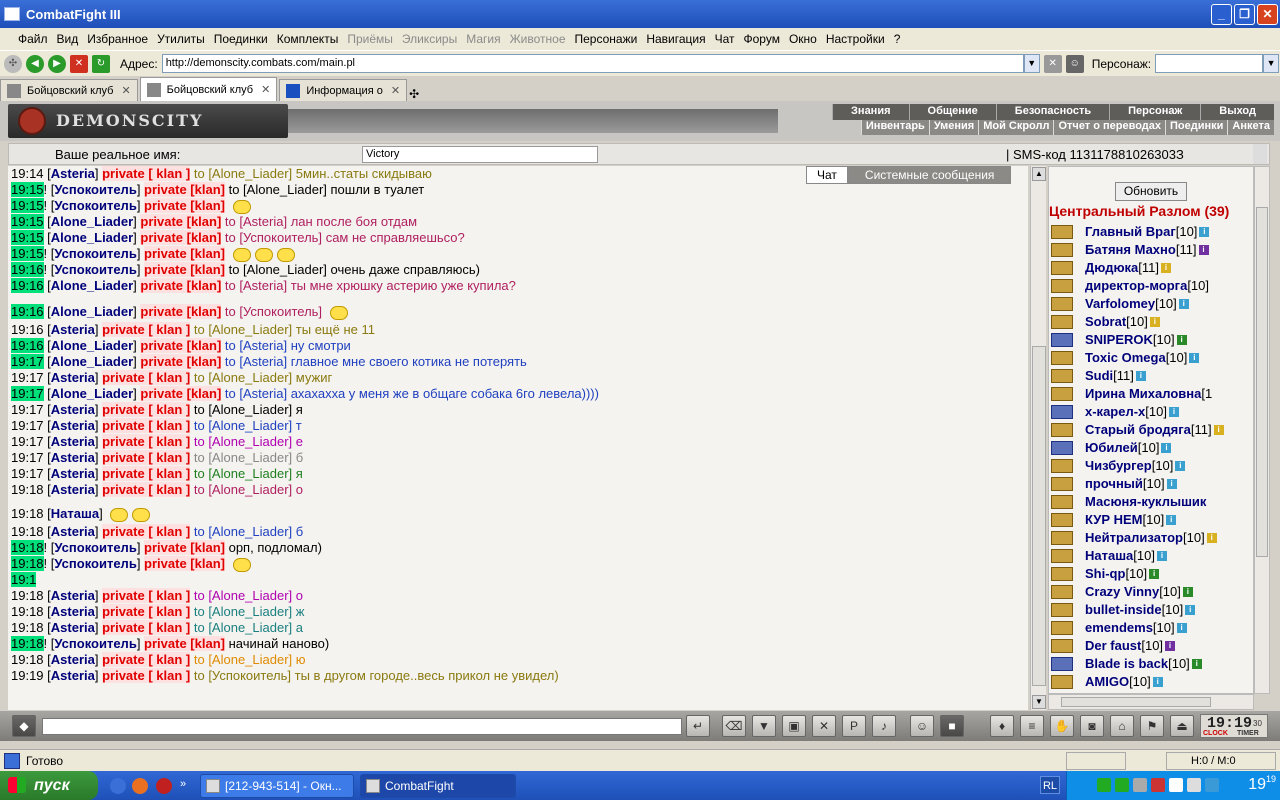  What do you see at coordinates (1151, 448) in the screenshot?
I see `user-row: Юбилей [10] i` at bounding box center [1151, 448].